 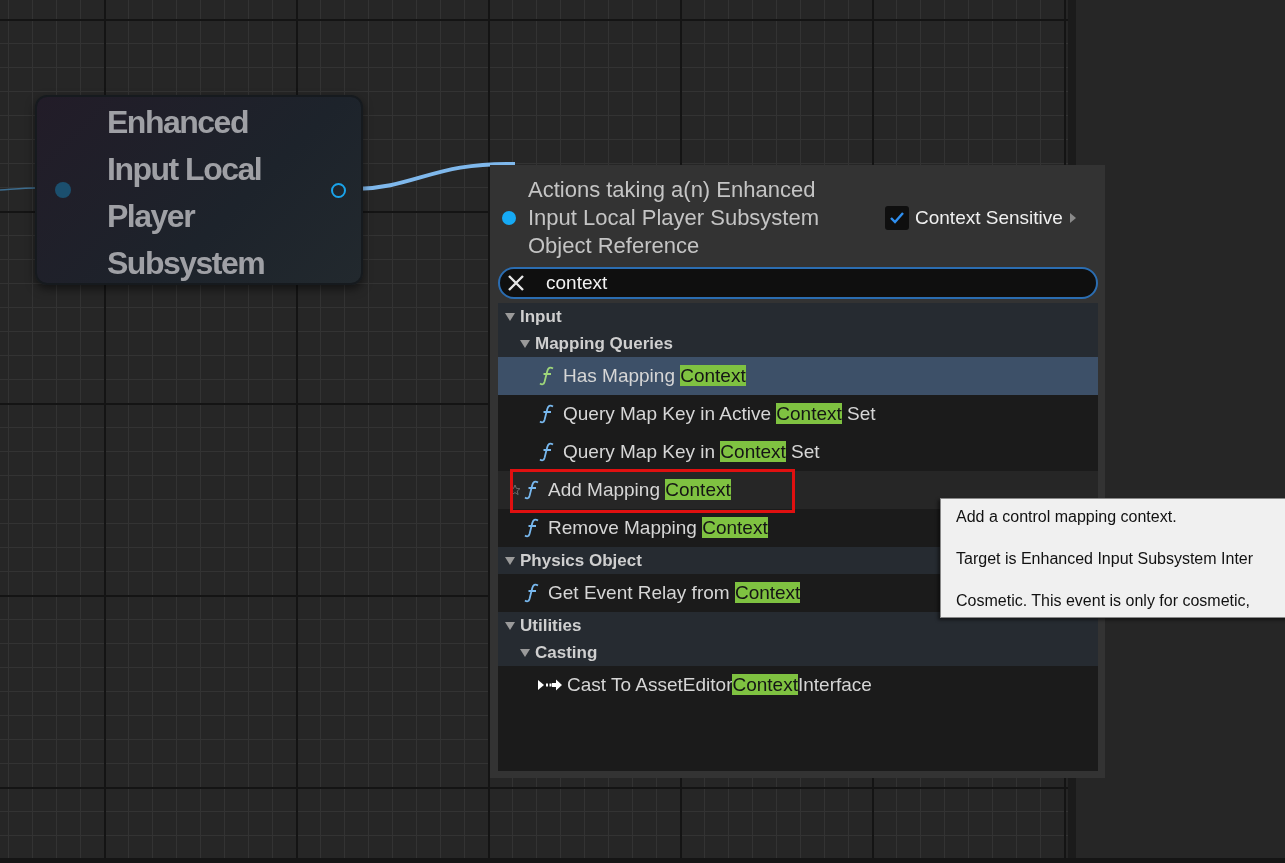 What do you see at coordinates (604, 343) in the screenshot?
I see `category-label: Mapping Queries` at bounding box center [604, 343].